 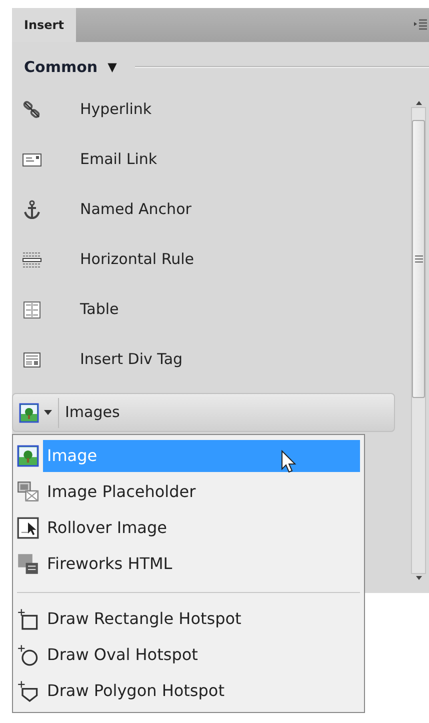 I want to click on menu-item: Image Placeholder, so click(x=201, y=492).